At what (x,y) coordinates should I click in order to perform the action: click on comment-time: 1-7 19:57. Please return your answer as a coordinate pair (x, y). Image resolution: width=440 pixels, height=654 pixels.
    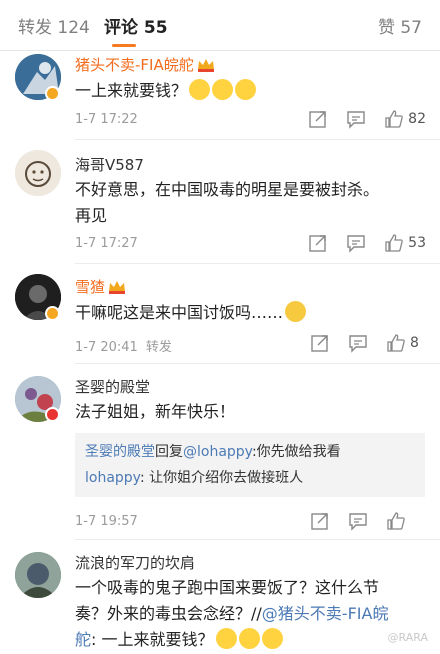
    Looking at the image, I should click on (106, 521).